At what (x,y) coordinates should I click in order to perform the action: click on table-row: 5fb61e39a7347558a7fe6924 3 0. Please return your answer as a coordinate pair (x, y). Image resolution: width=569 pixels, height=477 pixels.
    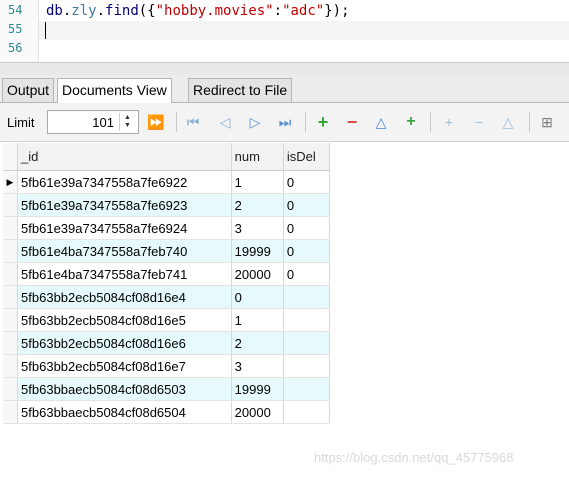
    Looking at the image, I should click on (167, 228).